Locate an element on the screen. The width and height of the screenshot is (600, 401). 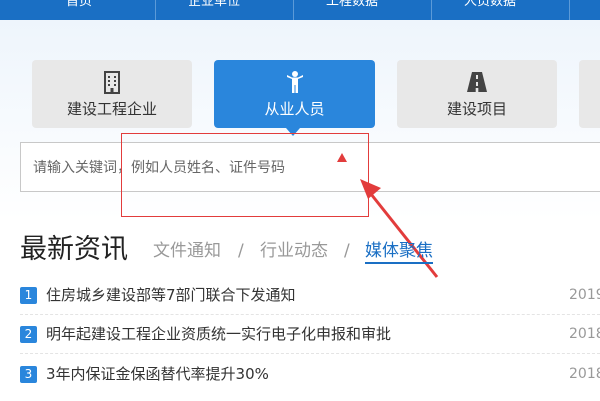
person-icon is located at coordinates (294, 82).